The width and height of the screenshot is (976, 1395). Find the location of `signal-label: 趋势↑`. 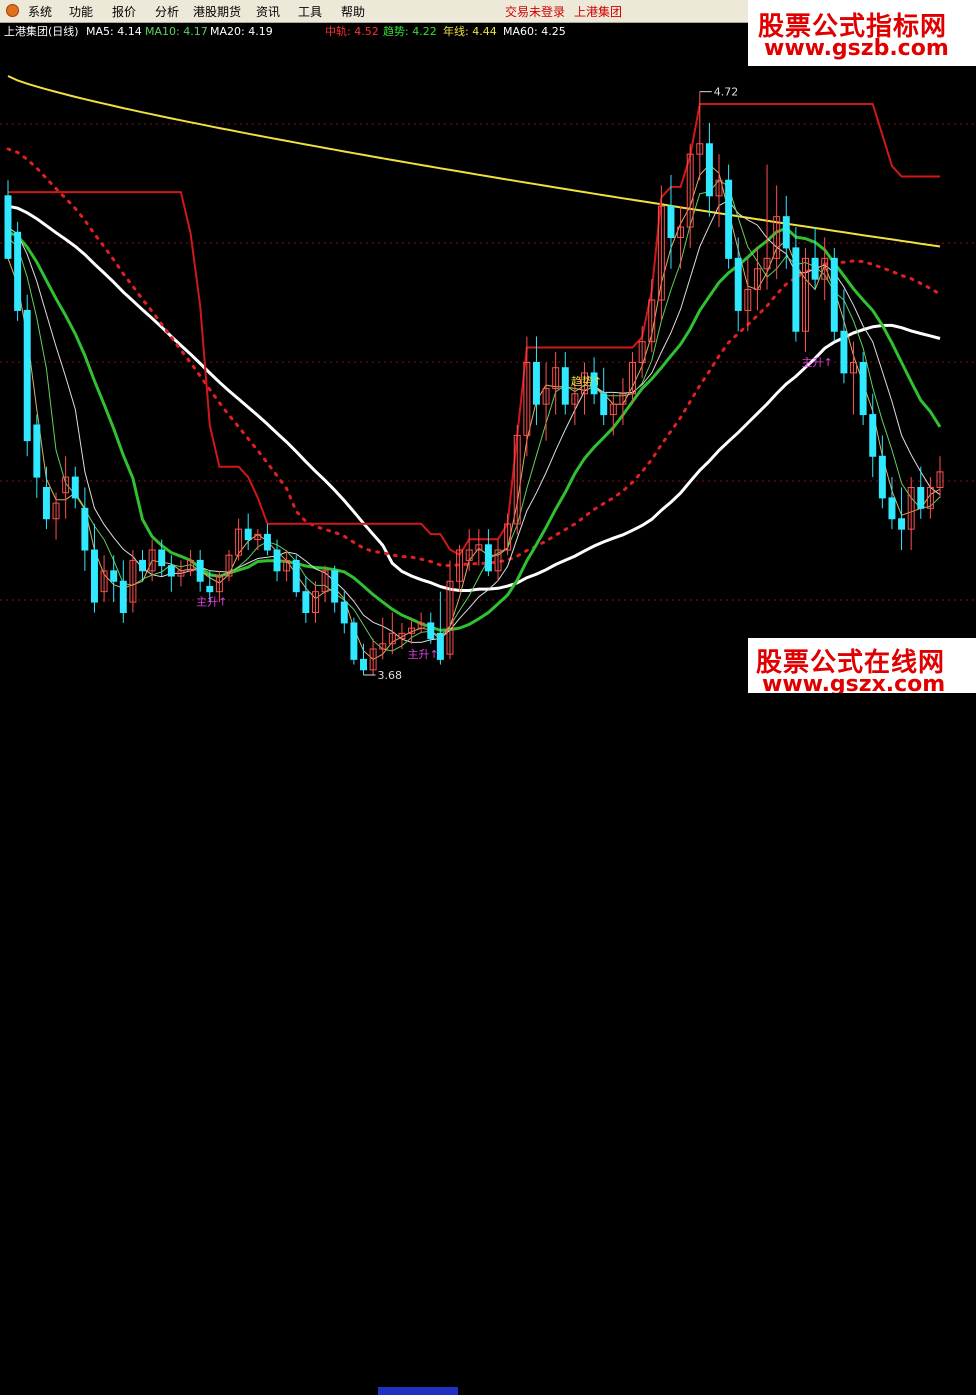

signal-label: 趋势↑ is located at coordinates (586, 381).